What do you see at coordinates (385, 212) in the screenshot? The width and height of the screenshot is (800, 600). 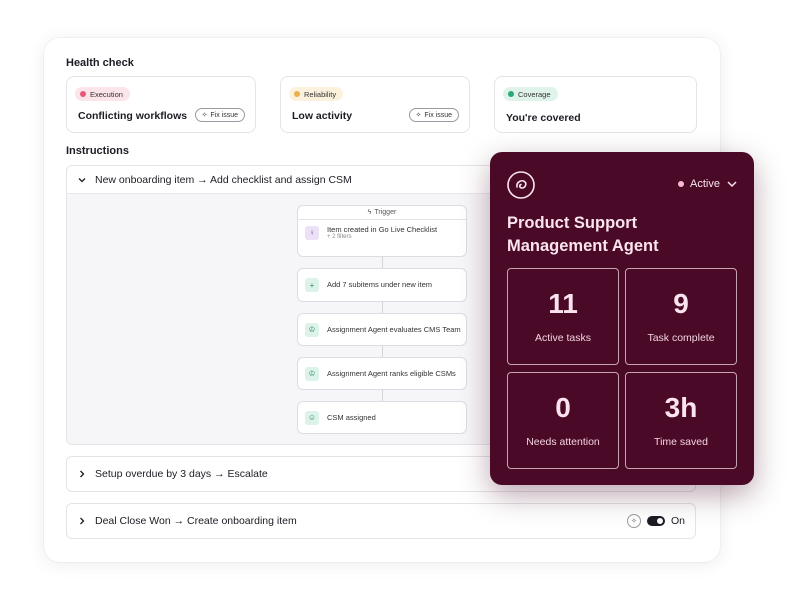 I see `trigger-label: Trigger` at bounding box center [385, 212].